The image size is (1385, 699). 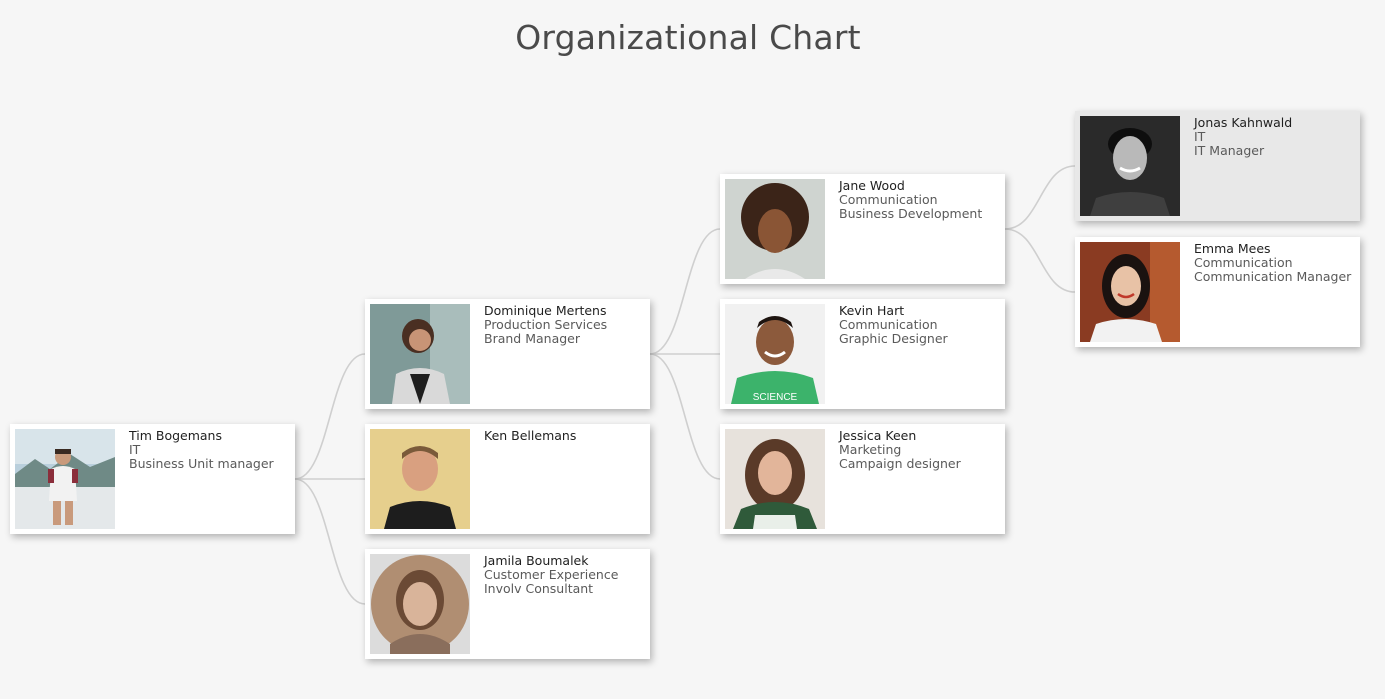 What do you see at coordinates (775, 354) in the screenshot?
I see `person-photo: SCIENCE` at bounding box center [775, 354].